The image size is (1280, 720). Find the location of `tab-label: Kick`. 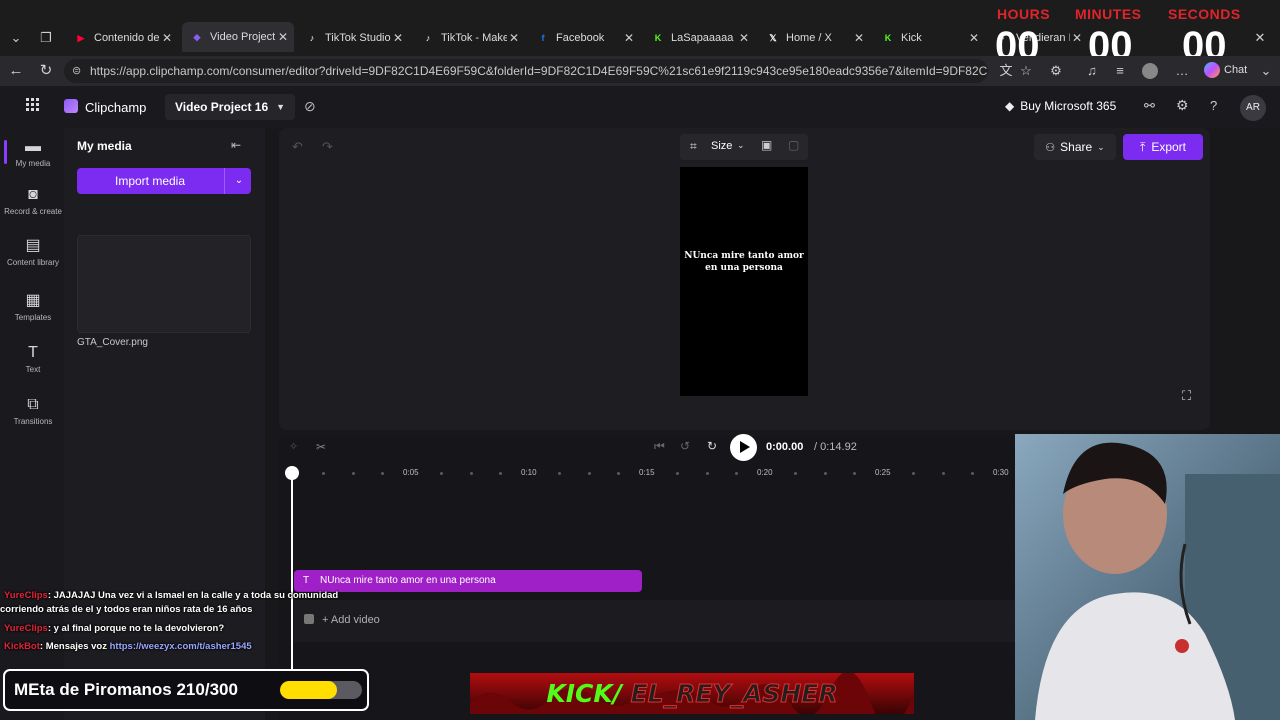

tab-label: Kick is located at coordinates (911, 38).